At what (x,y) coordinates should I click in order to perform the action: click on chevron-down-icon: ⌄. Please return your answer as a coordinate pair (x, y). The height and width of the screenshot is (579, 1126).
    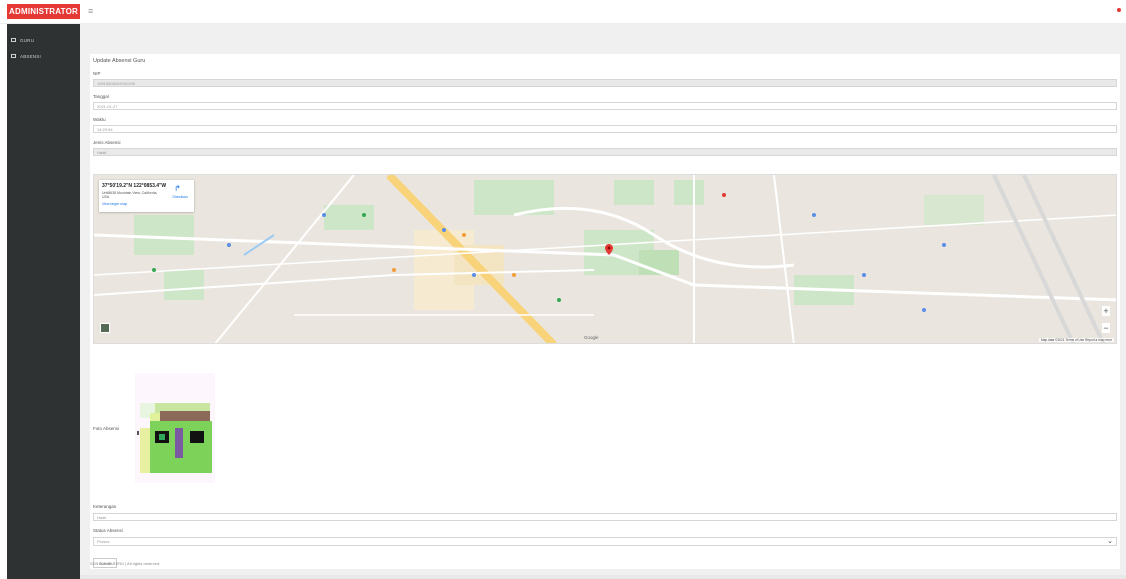
    Looking at the image, I should click on (1110, 541).